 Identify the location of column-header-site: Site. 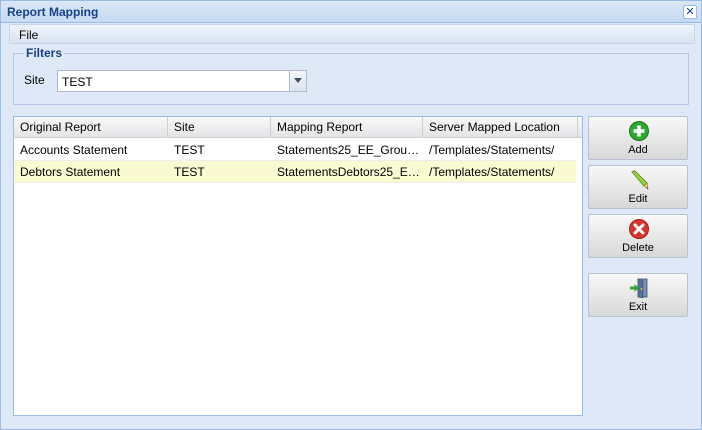
(219, 127).